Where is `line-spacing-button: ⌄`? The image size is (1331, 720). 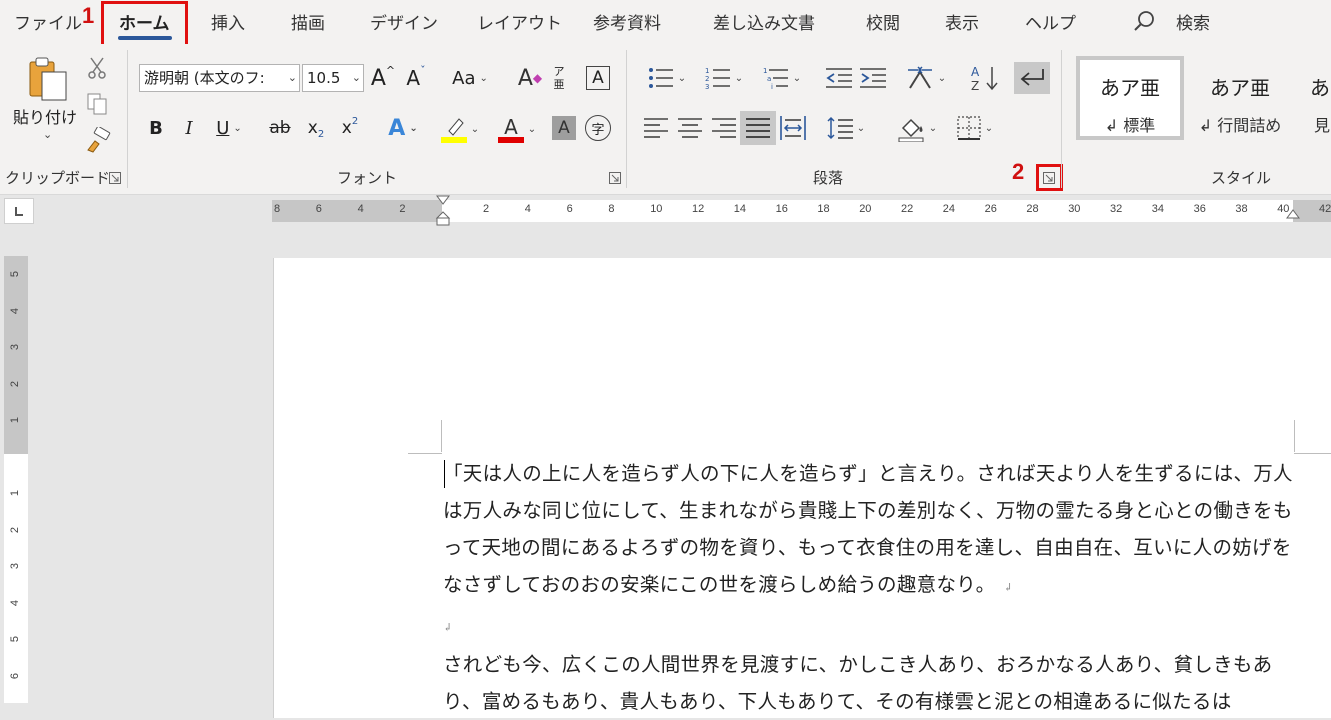
line-spacing-button: ⌄ is located at coordinates (846, 128).